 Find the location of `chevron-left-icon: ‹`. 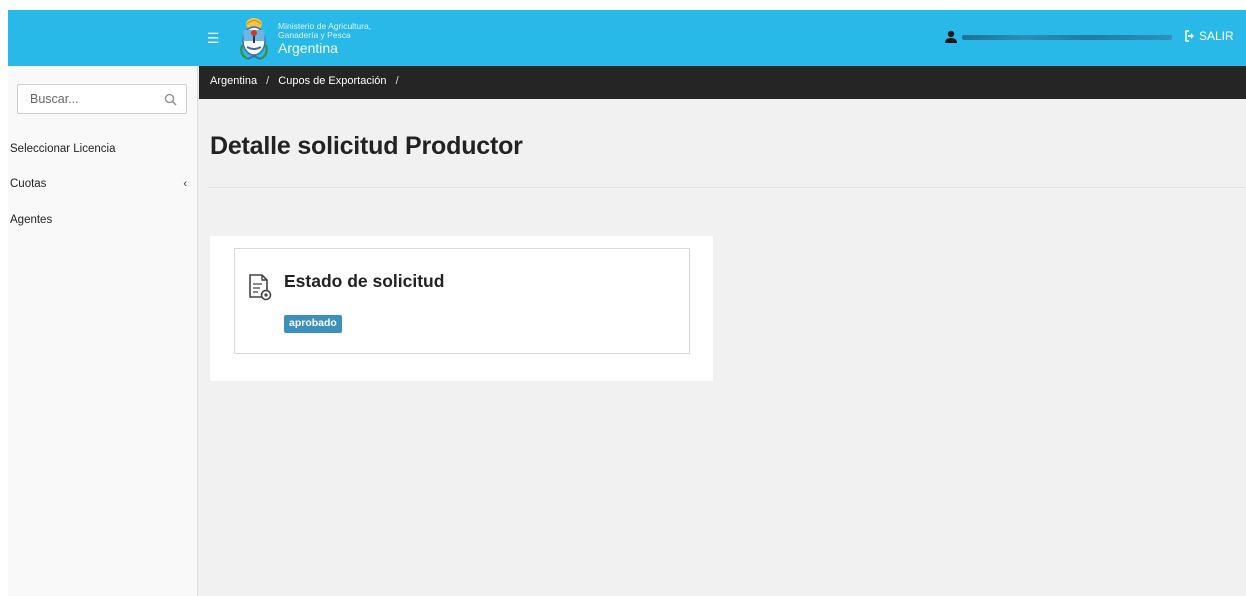

chevron-left-icon: ‹ is located at coordinates (185, 184).